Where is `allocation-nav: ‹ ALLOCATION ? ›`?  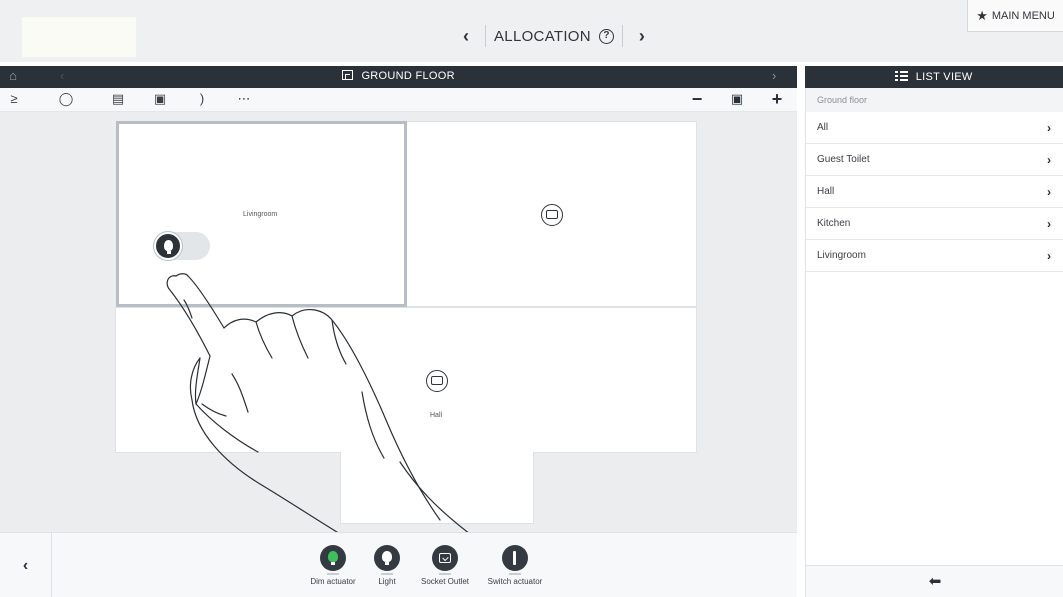 allocation-nav: ‹ ALLOCATION ? › is located at coordinates (554, 36).